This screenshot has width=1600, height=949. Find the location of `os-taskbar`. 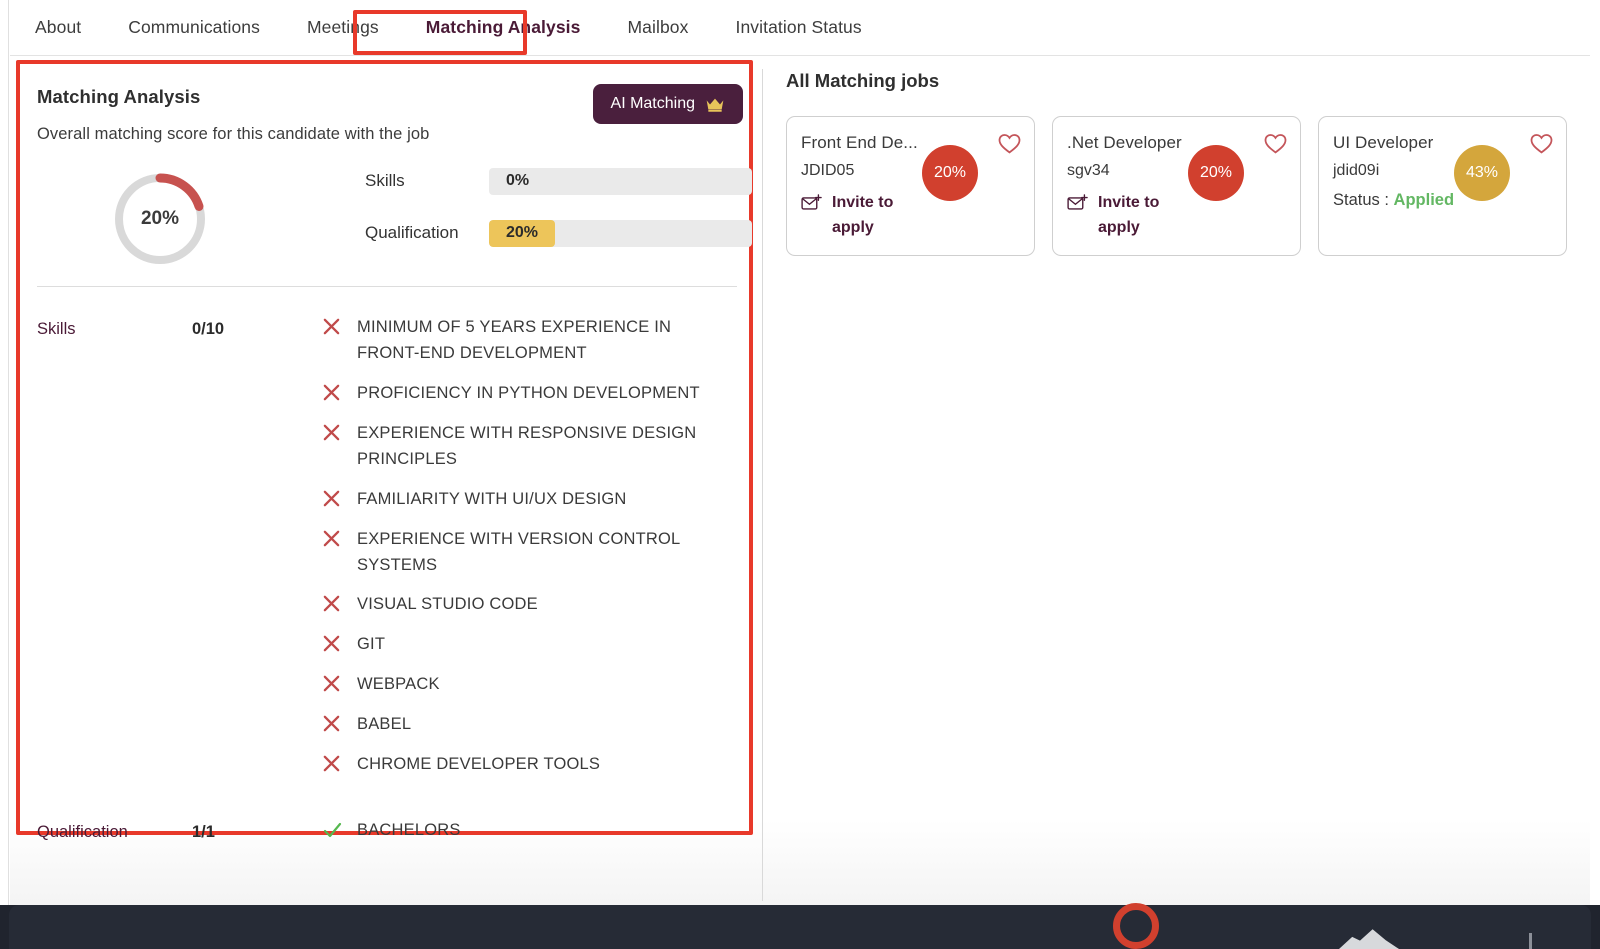

os-taskbar is located at coordinates (800, 926).